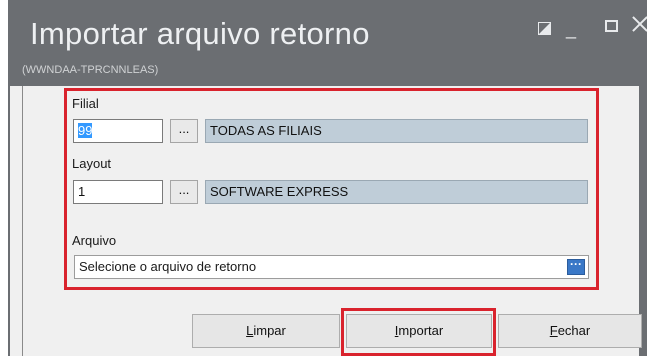 This screenshot has width=647, height=356. I want to click on fechar-button: Fechar, so click(570, 331).